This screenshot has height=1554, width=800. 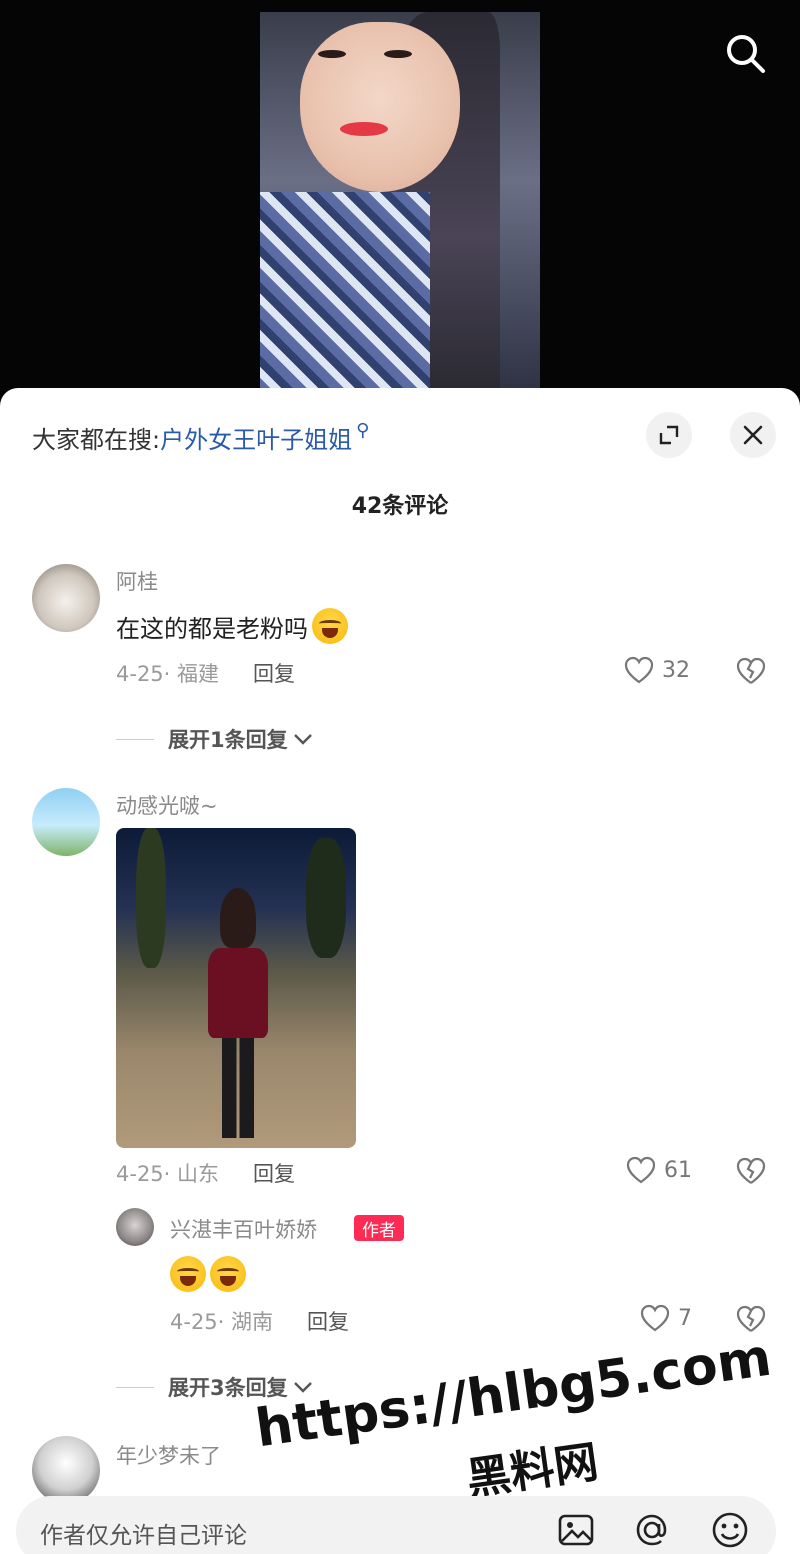 I want to click on comment-date-region: 4-25· 福建, so click(x=168, y=674).